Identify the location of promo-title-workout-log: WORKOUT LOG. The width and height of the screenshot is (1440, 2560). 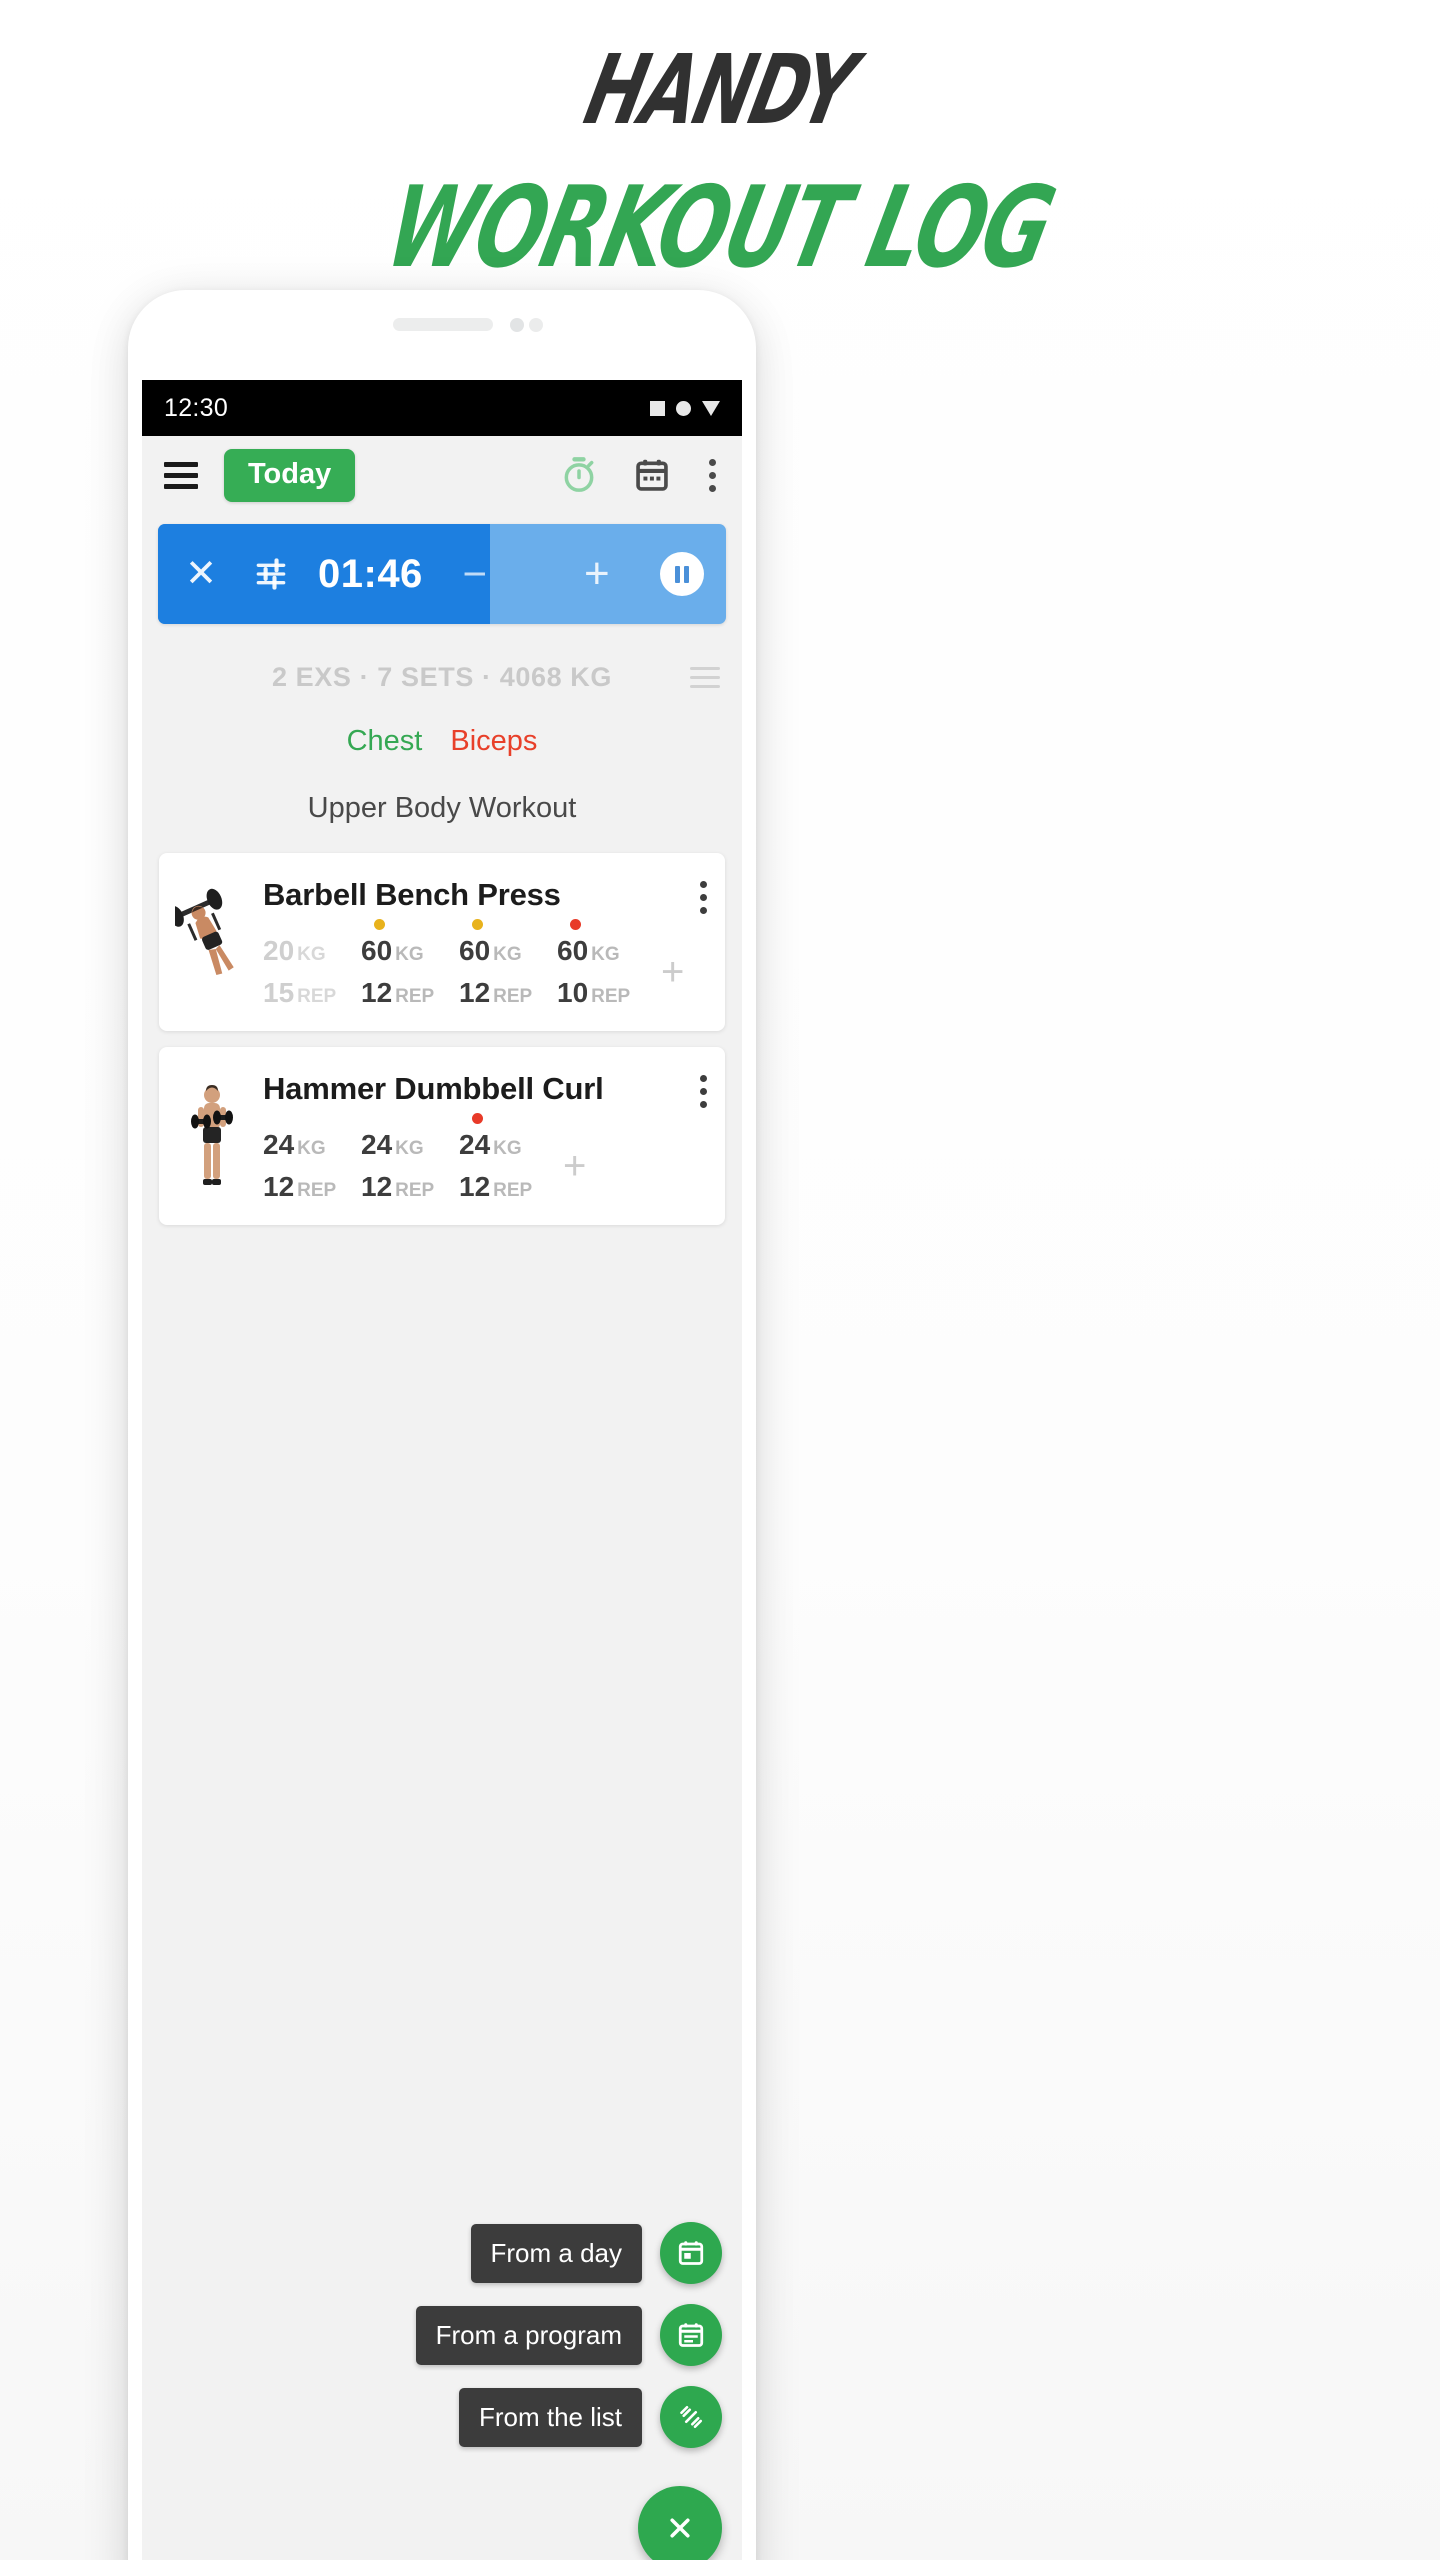
(720, 228).